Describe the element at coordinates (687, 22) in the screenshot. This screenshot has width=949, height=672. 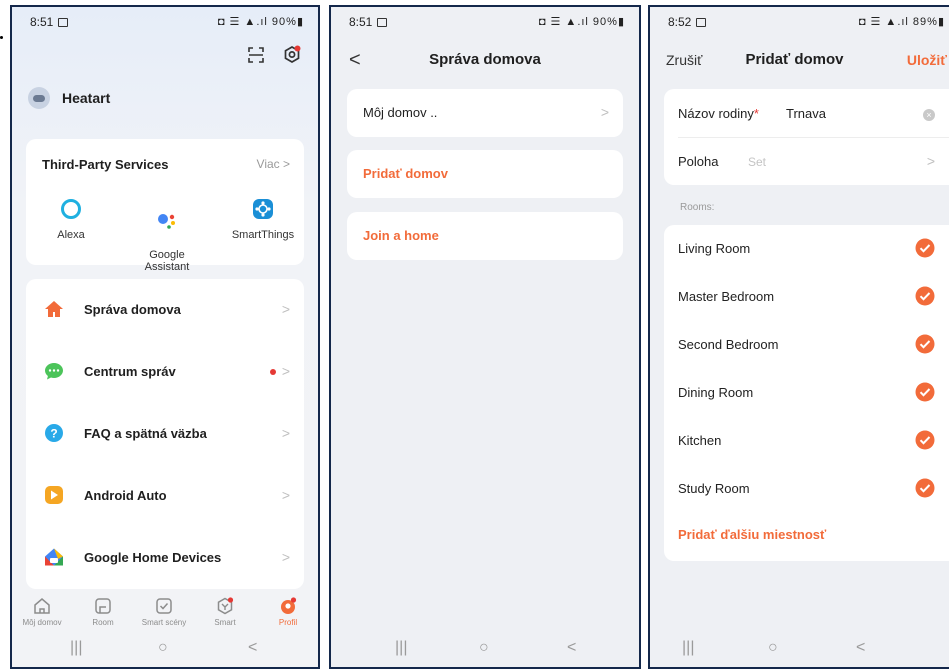
I see `status-time: 8:52` at that location.